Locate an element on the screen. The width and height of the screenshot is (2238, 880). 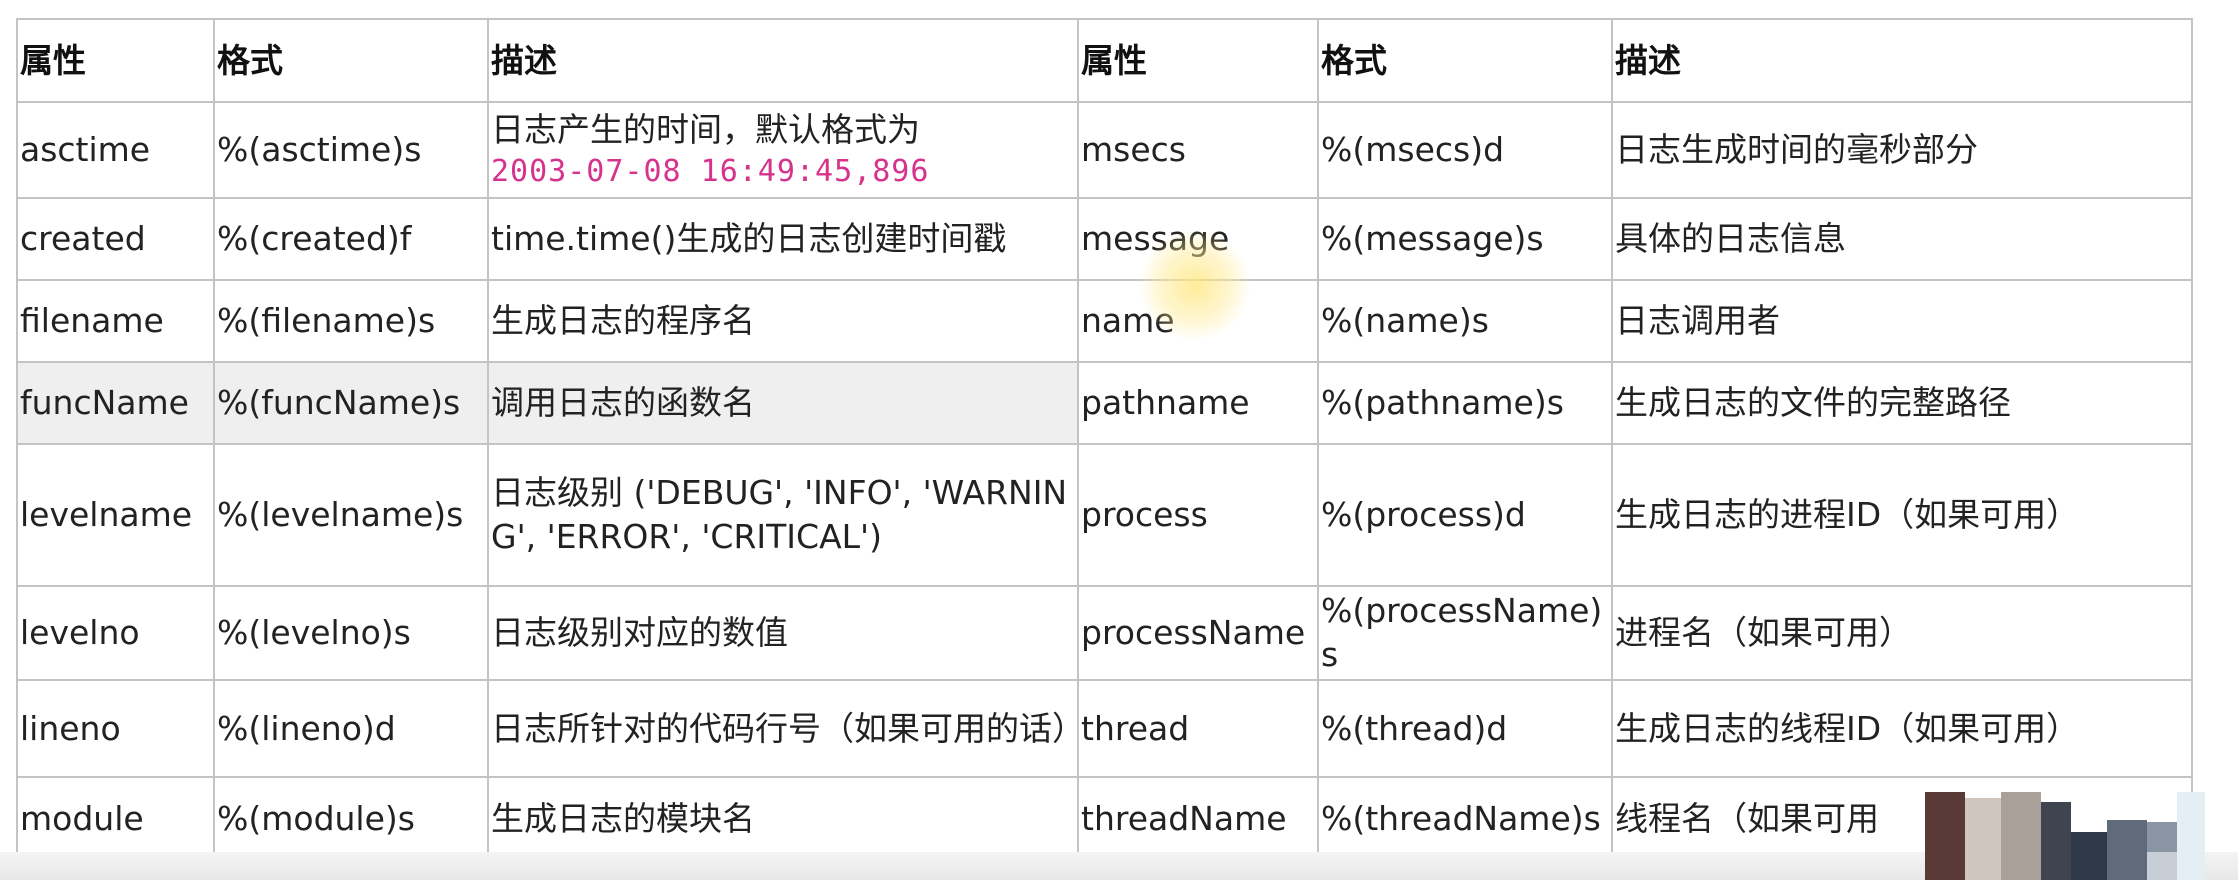
cell-attribute: funcName is located at coordinates (115, 403).